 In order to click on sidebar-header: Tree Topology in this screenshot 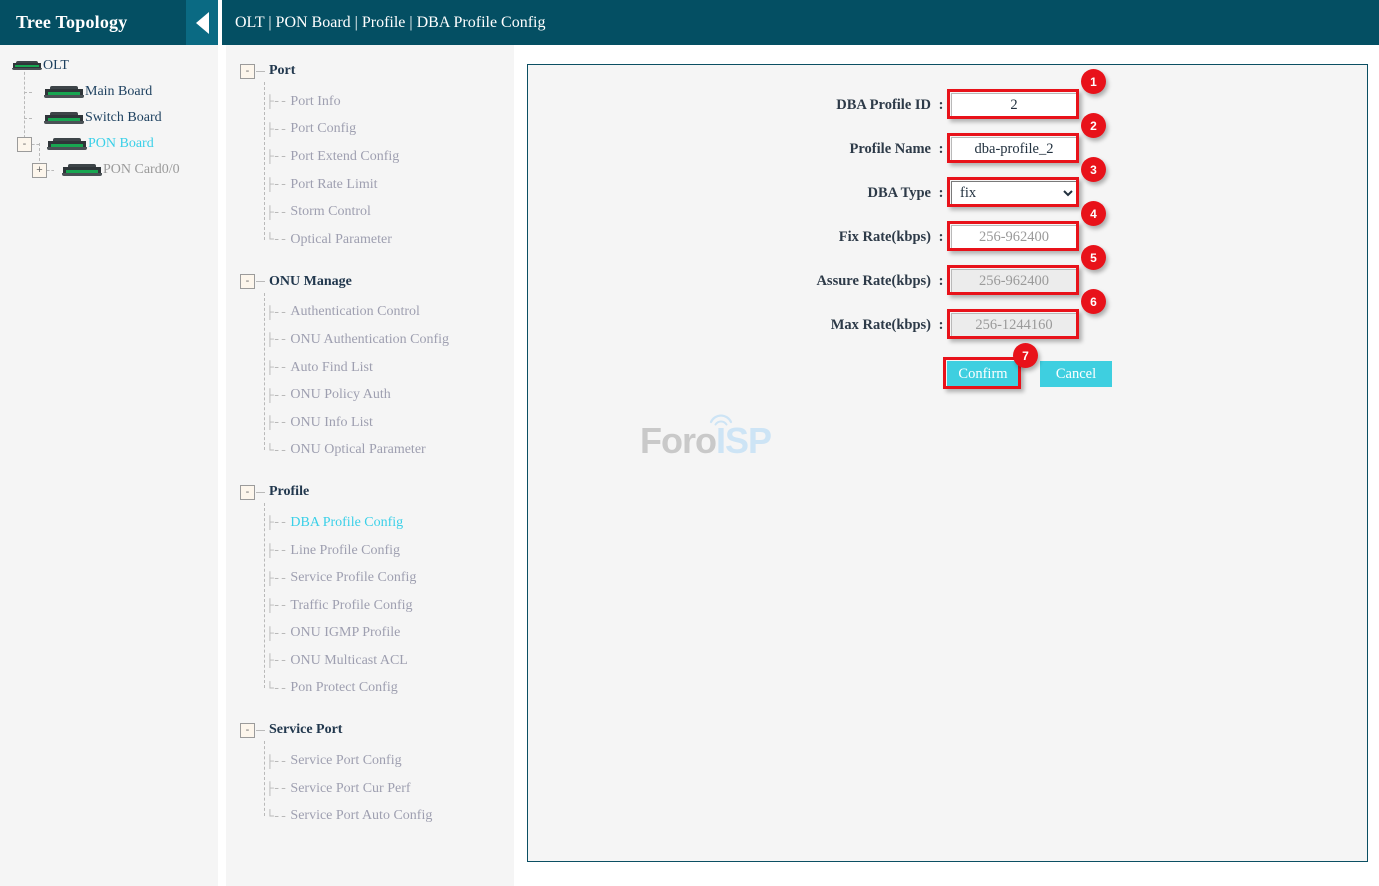, I will do `click(109, 22)`.